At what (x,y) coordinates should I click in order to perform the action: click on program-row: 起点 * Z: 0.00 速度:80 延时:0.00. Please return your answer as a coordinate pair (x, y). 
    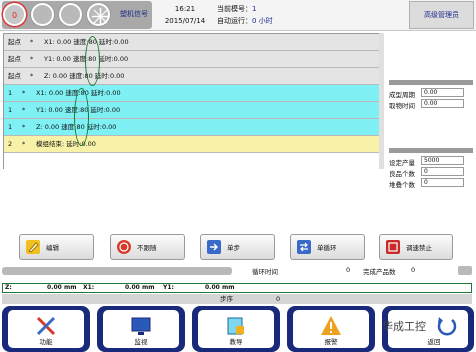
    Looking at the image, I should click on (193, 76).